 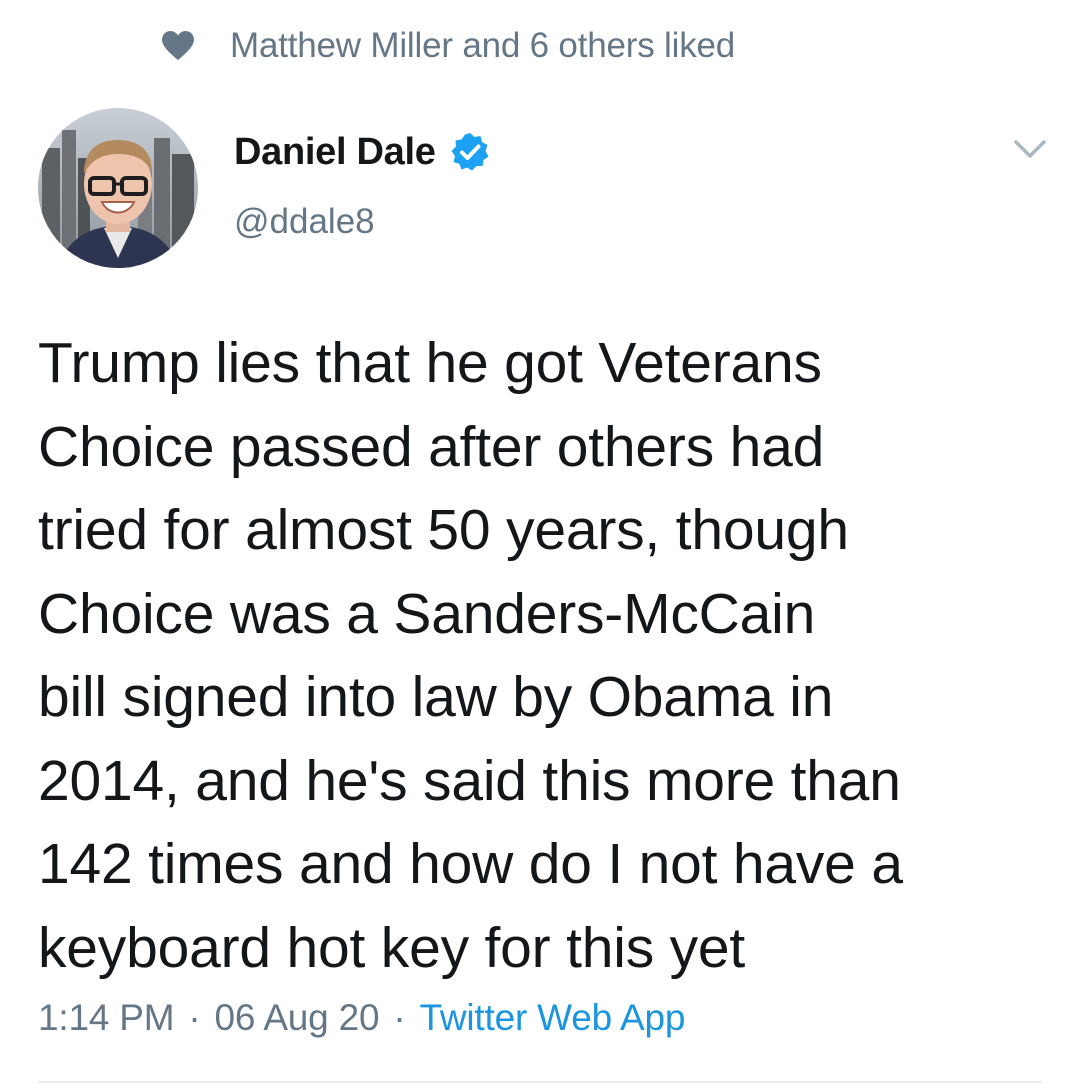 I want to click on tweet-meta: 1:14 PM · 06 Aug 20 · Twitter Web App, so click(x=361, y=1018).